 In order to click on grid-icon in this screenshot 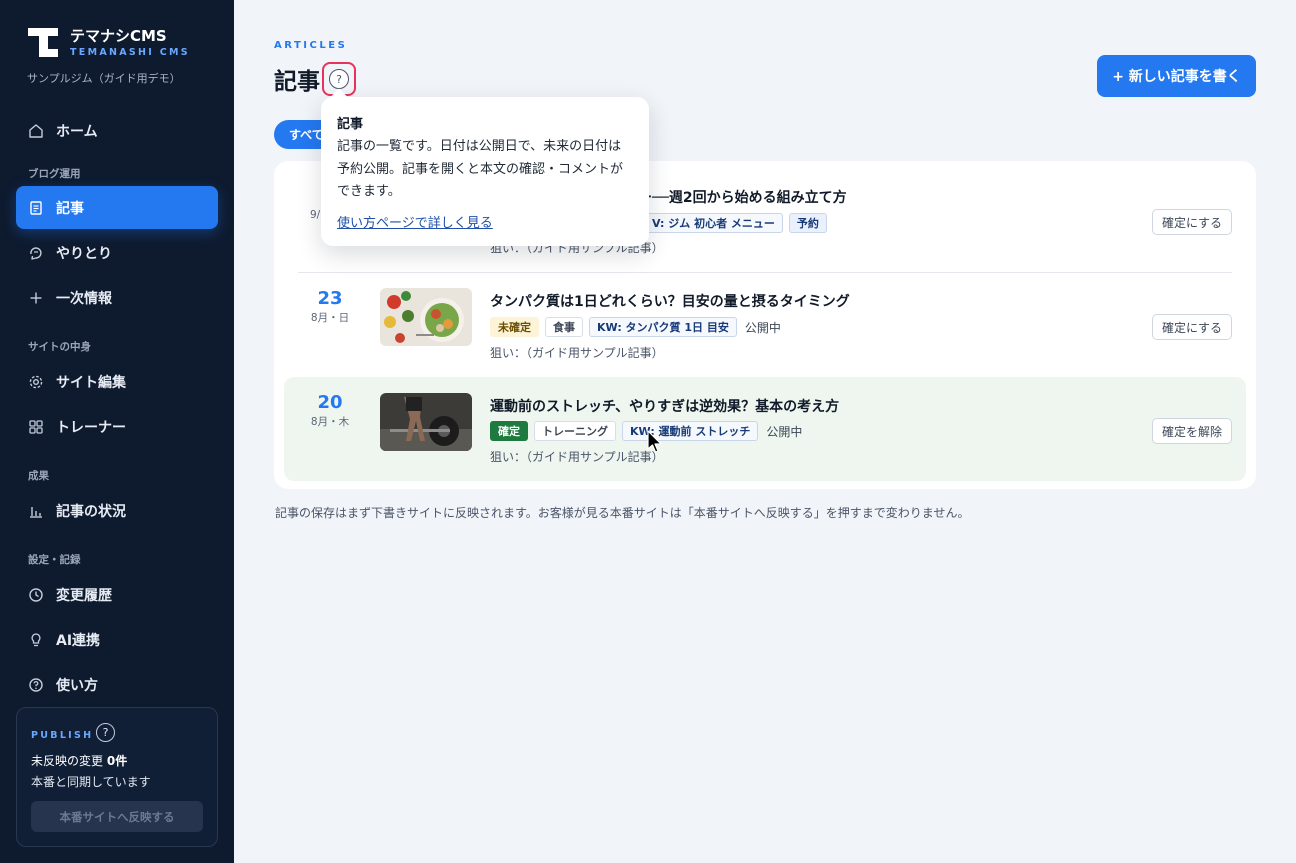, I will do `click(36, 427)`.